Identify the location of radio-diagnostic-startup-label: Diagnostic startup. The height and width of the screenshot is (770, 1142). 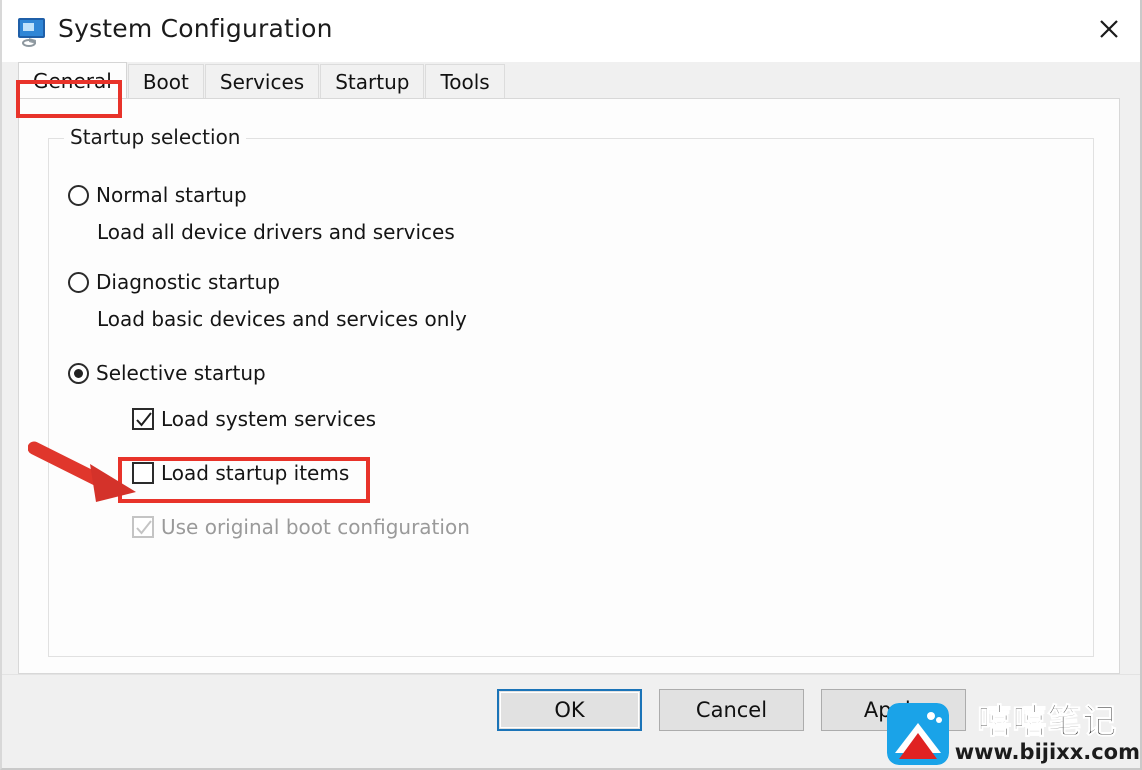
(188, 282).